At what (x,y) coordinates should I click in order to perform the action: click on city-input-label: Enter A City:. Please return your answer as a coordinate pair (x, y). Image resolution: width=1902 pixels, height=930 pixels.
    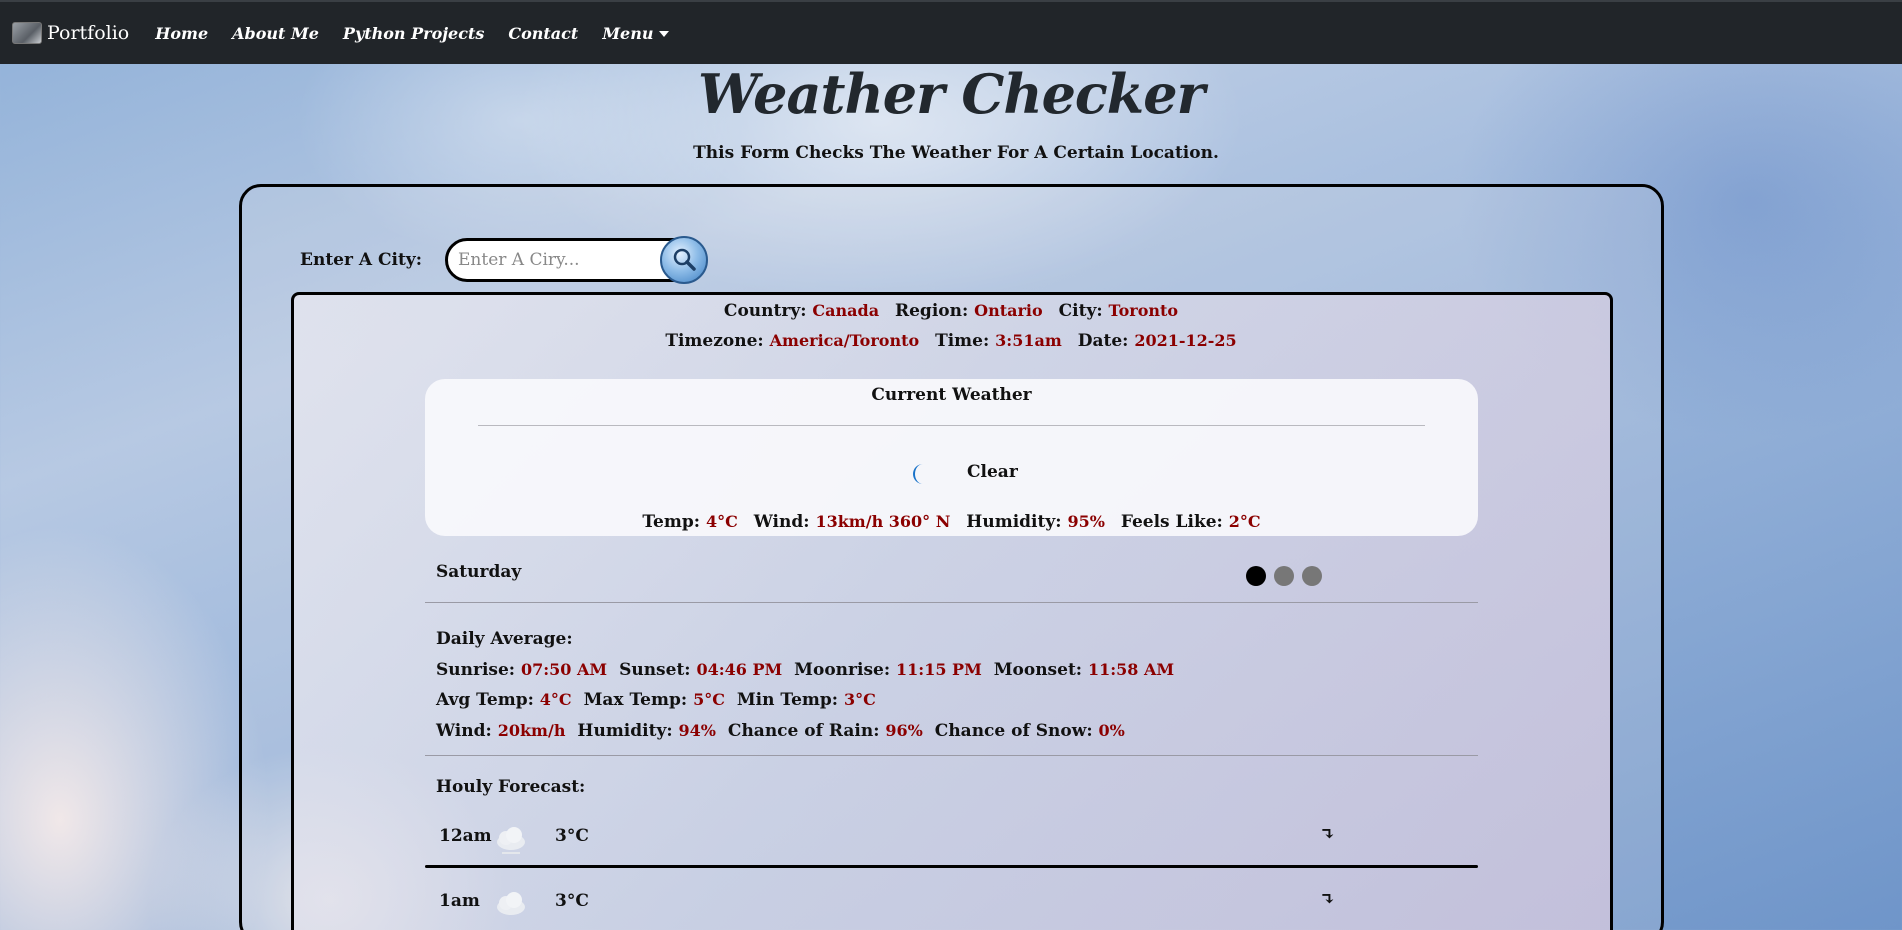
    Looking at the image, I should click on (361, 260).